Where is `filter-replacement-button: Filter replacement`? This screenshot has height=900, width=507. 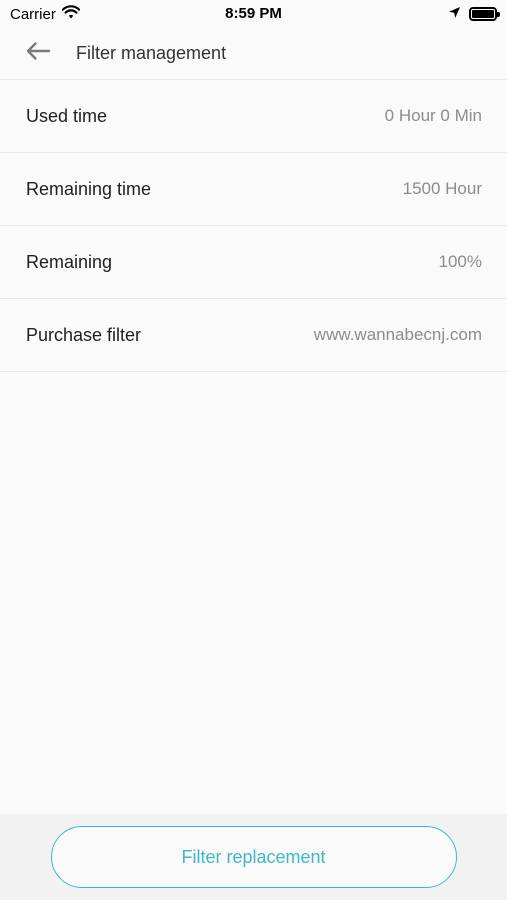
filter-replacement-button: Filter replacement is located at coordinates (253, 857).